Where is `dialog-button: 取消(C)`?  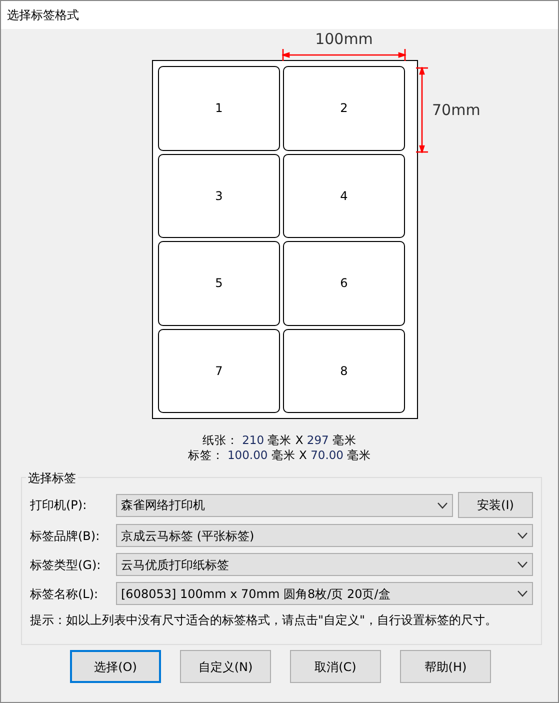 dialog-button: 取消(C) is located at coordinates (335, 666).